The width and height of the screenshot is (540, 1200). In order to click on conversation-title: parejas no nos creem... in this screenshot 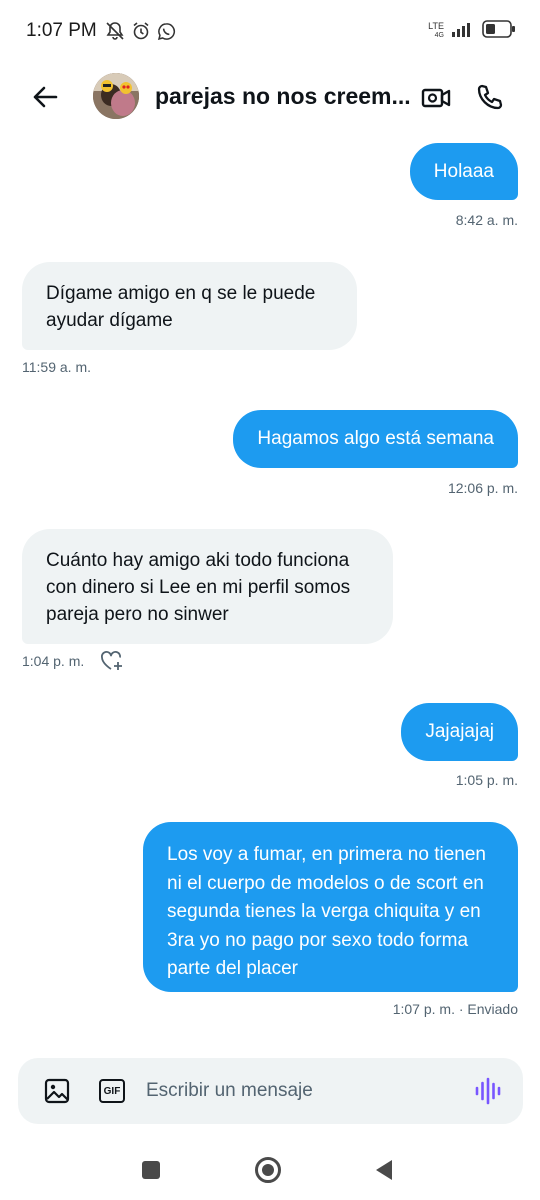, I will do `click(283, 96)`.